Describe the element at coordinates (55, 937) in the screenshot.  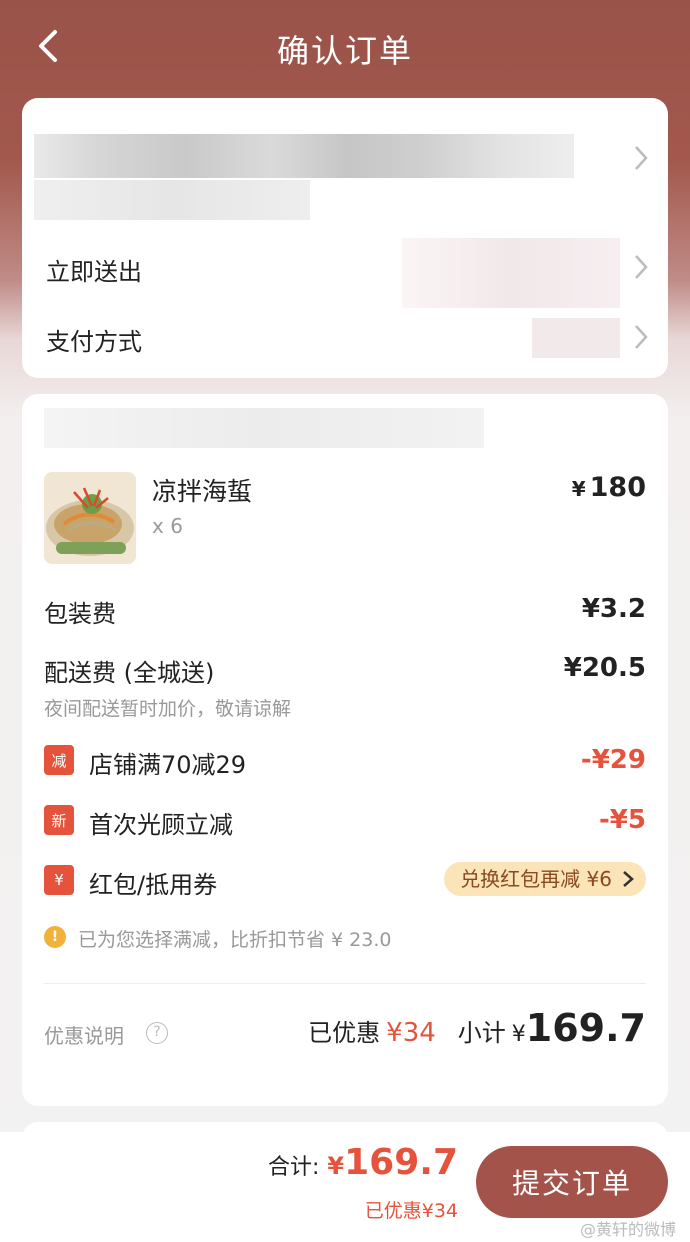
I see `info-icon: !` at that location.